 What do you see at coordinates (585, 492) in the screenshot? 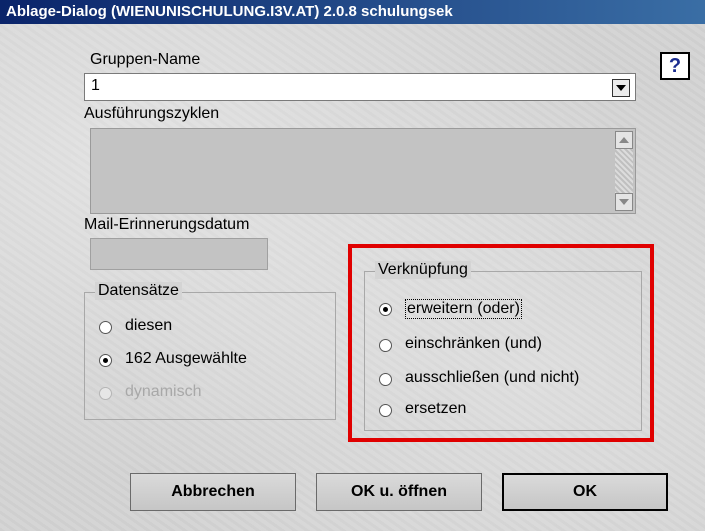
I see `ok-button: OK` at bounding box center [585, 492].